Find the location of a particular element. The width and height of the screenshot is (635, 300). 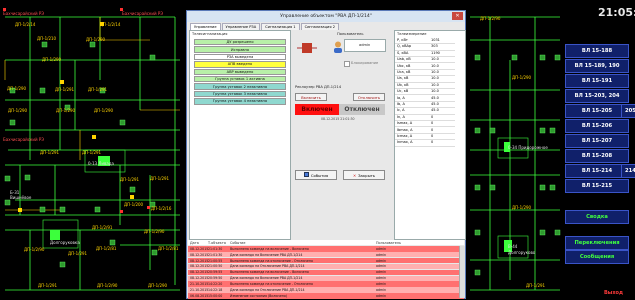

log-time: 21:00:50 is located at coordinates (215, 266).